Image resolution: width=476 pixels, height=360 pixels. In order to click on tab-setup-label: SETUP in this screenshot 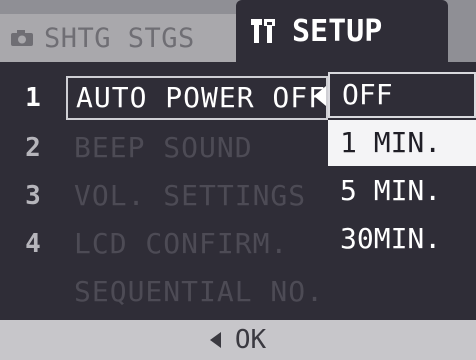, I will do `click(337, 31)`.